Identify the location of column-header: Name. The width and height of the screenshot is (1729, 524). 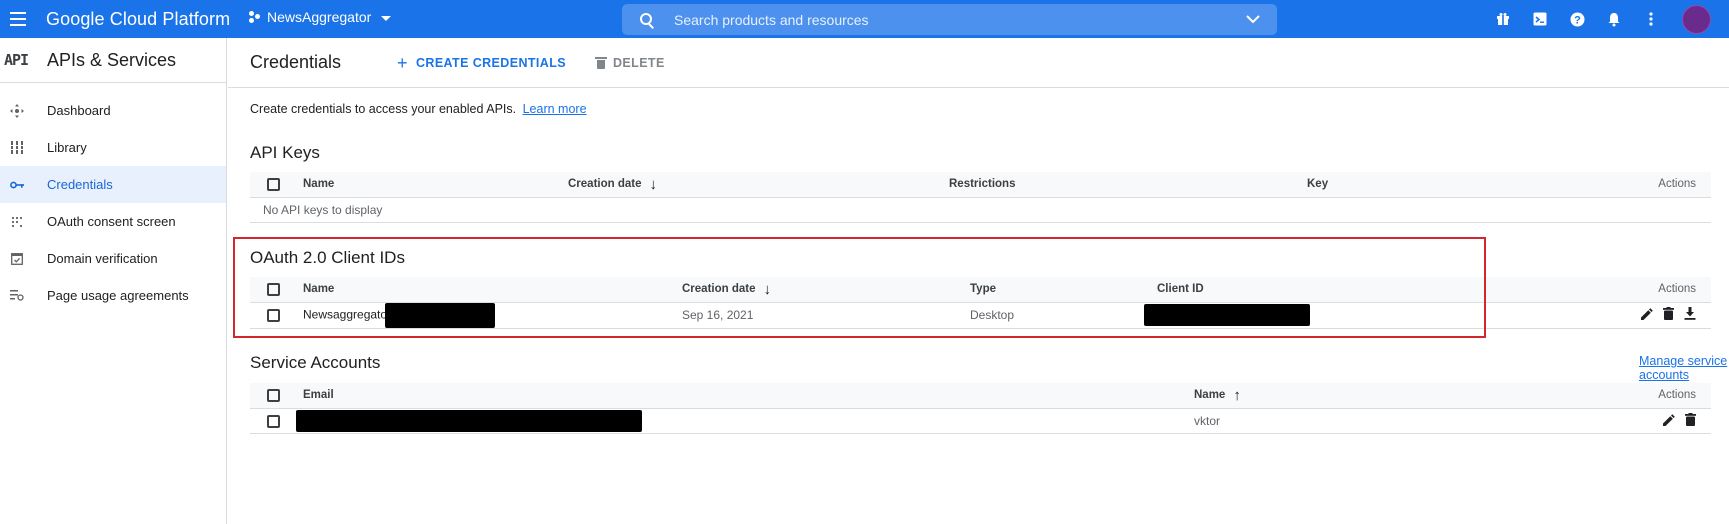
(435, 184).